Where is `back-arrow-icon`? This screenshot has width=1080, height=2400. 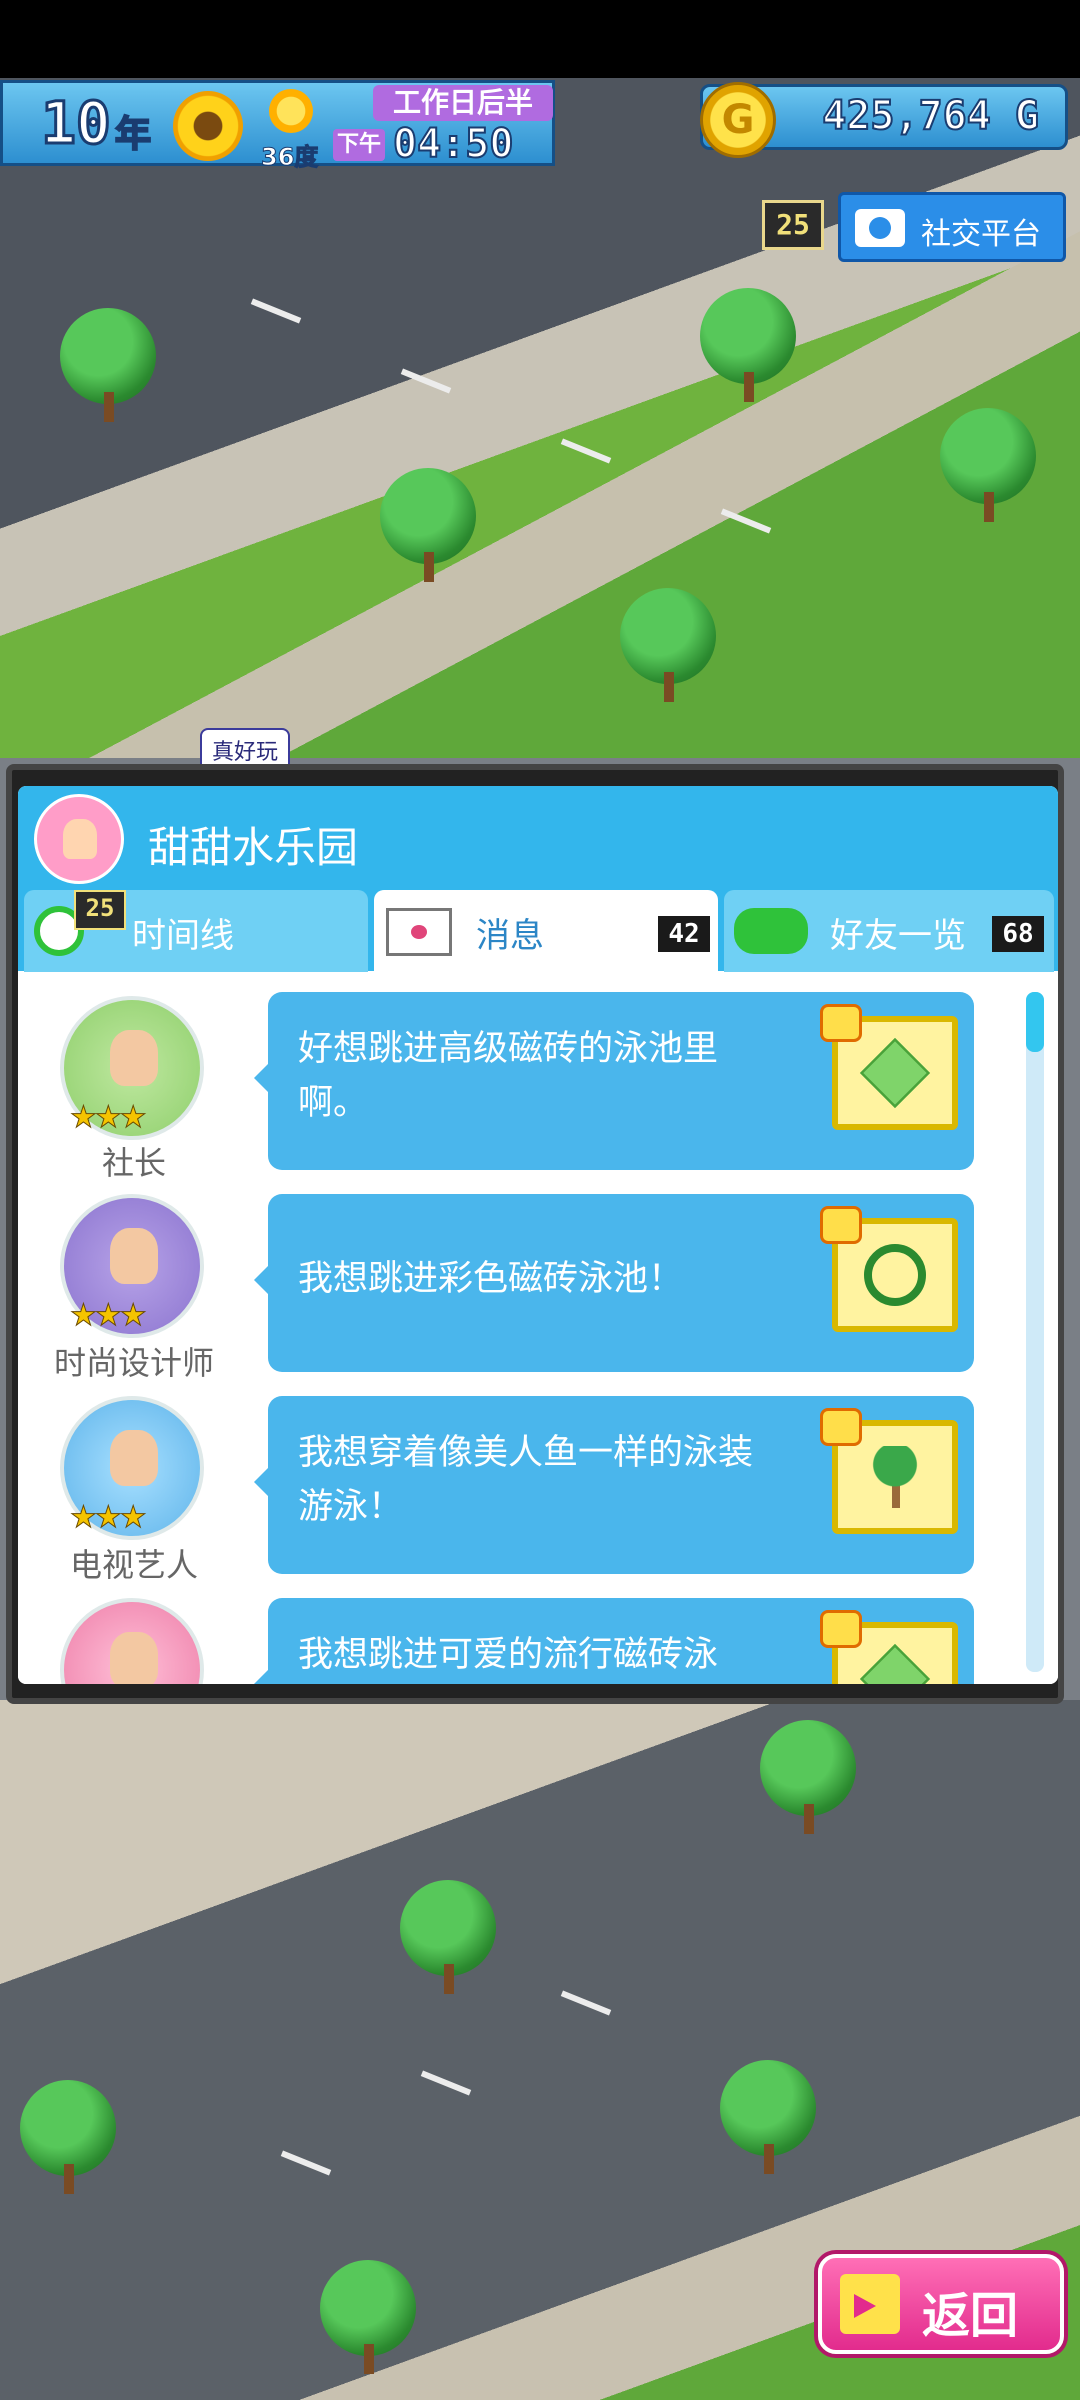
back-arrow-icon is located at coordinates (870, 2304).